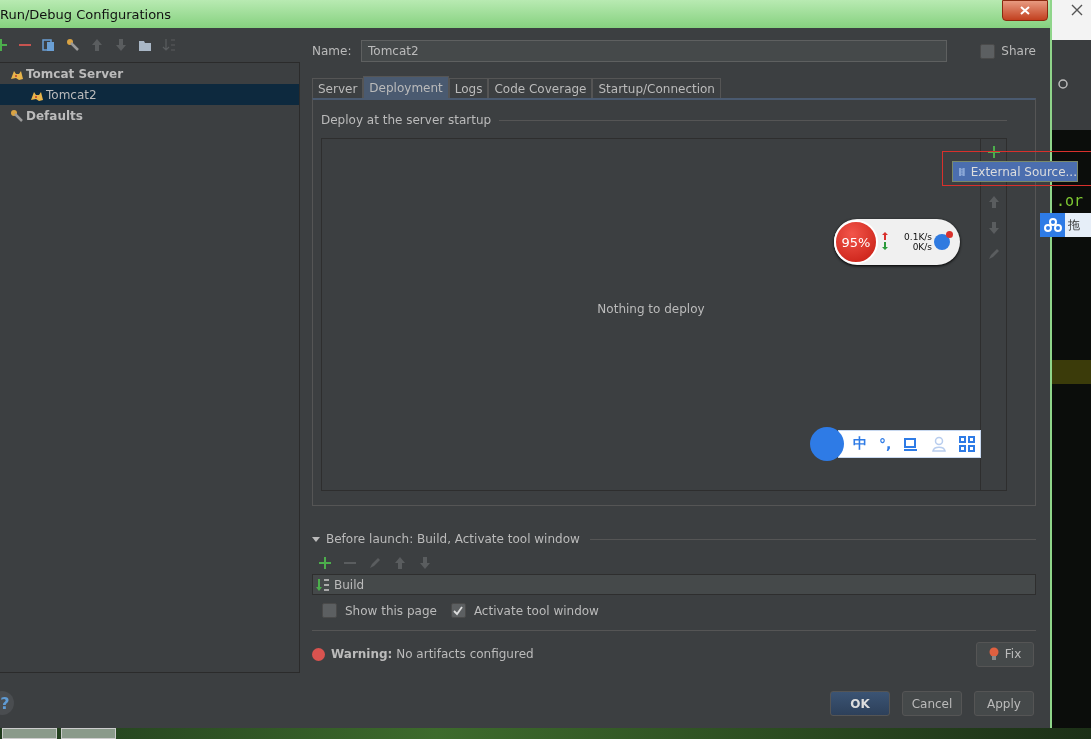  Describe the element at coordinates (1005, 654) in the screenshot. I see `fix-button: Fix` at that location.